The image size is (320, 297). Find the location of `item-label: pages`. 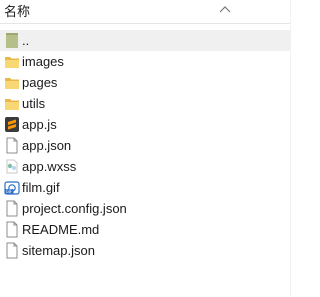

item-label: pages is located at coordinates (40, 82).